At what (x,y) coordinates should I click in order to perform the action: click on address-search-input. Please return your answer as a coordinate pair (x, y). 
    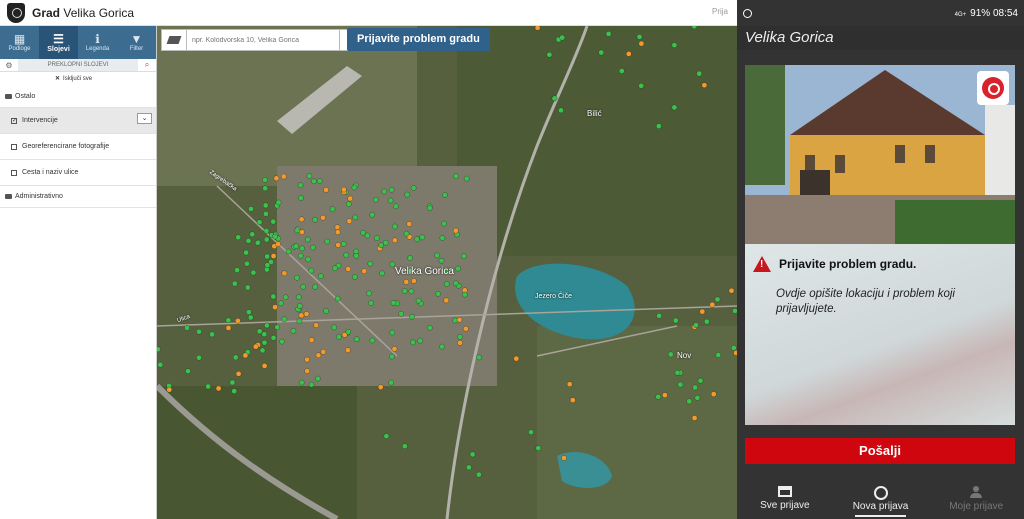
    Looking at the image, I should click on (263, 40).